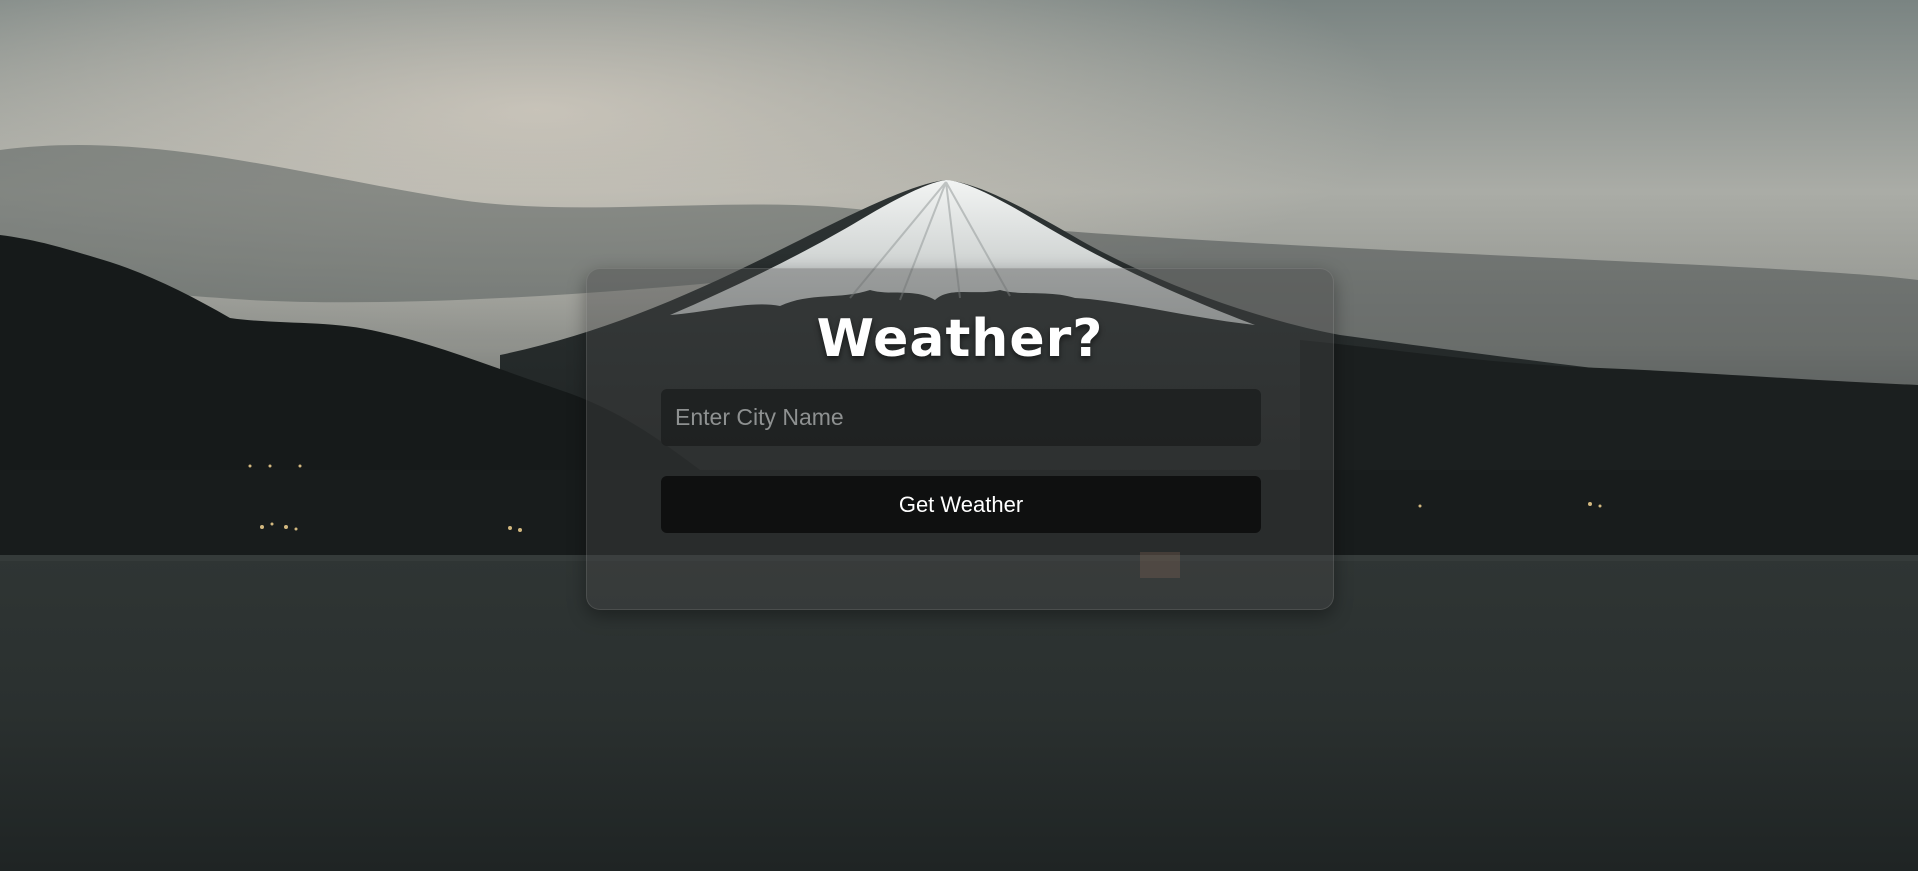  What do you see at coordinates (960, 339) in the screenshot?
I see `app-title: Weather?` at bounding box center [960, 339].